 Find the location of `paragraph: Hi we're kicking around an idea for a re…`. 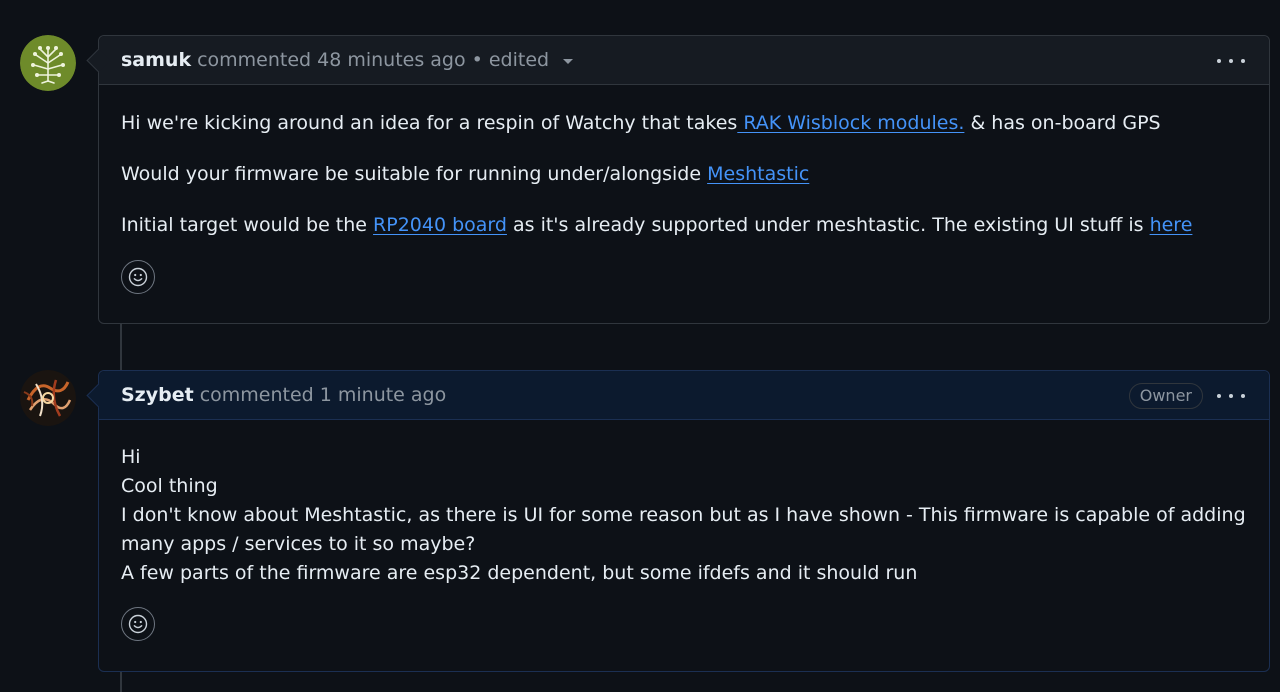

paragraph: Hi we're kicking around an idea for a re… is located at coordinates (684, 123).